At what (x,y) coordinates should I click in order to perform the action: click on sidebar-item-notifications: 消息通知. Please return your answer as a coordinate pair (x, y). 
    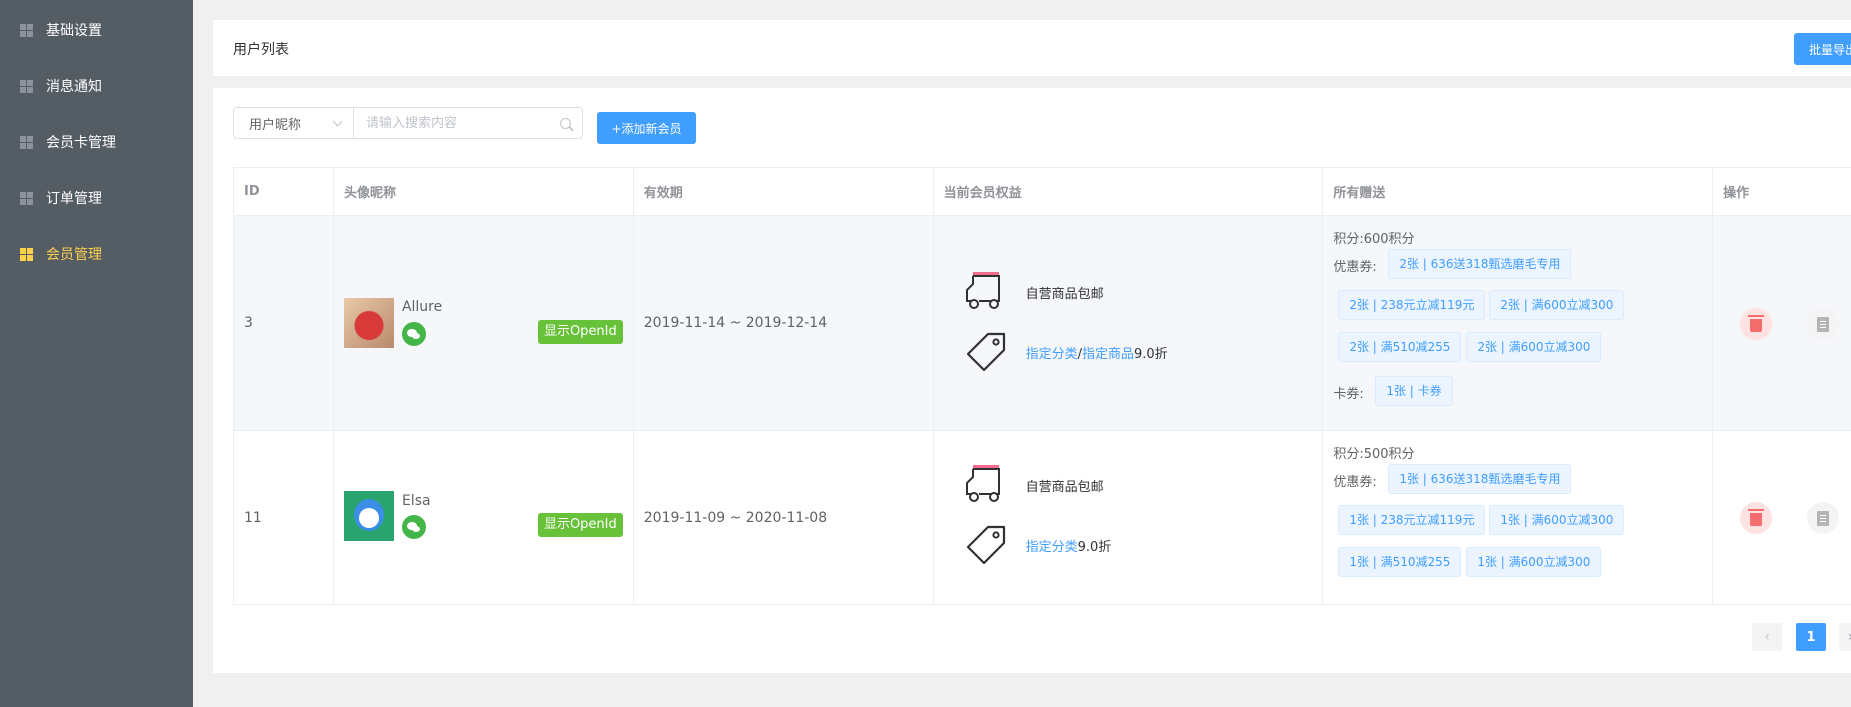
    Looking at the image, I should click on (96, 86).